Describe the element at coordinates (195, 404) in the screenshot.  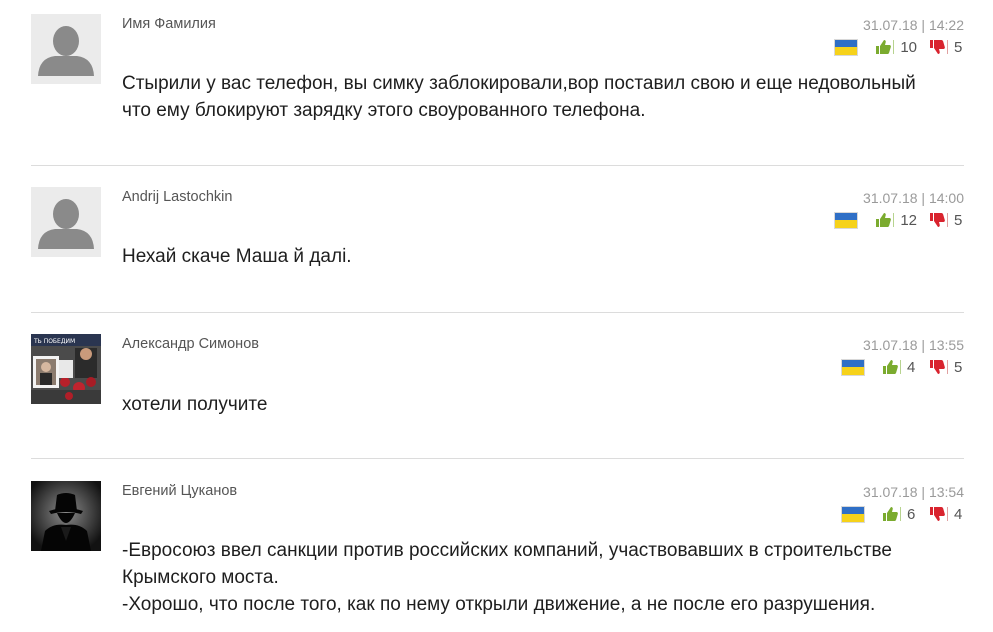
I see `comment-text-line: хотели получите` at that location.